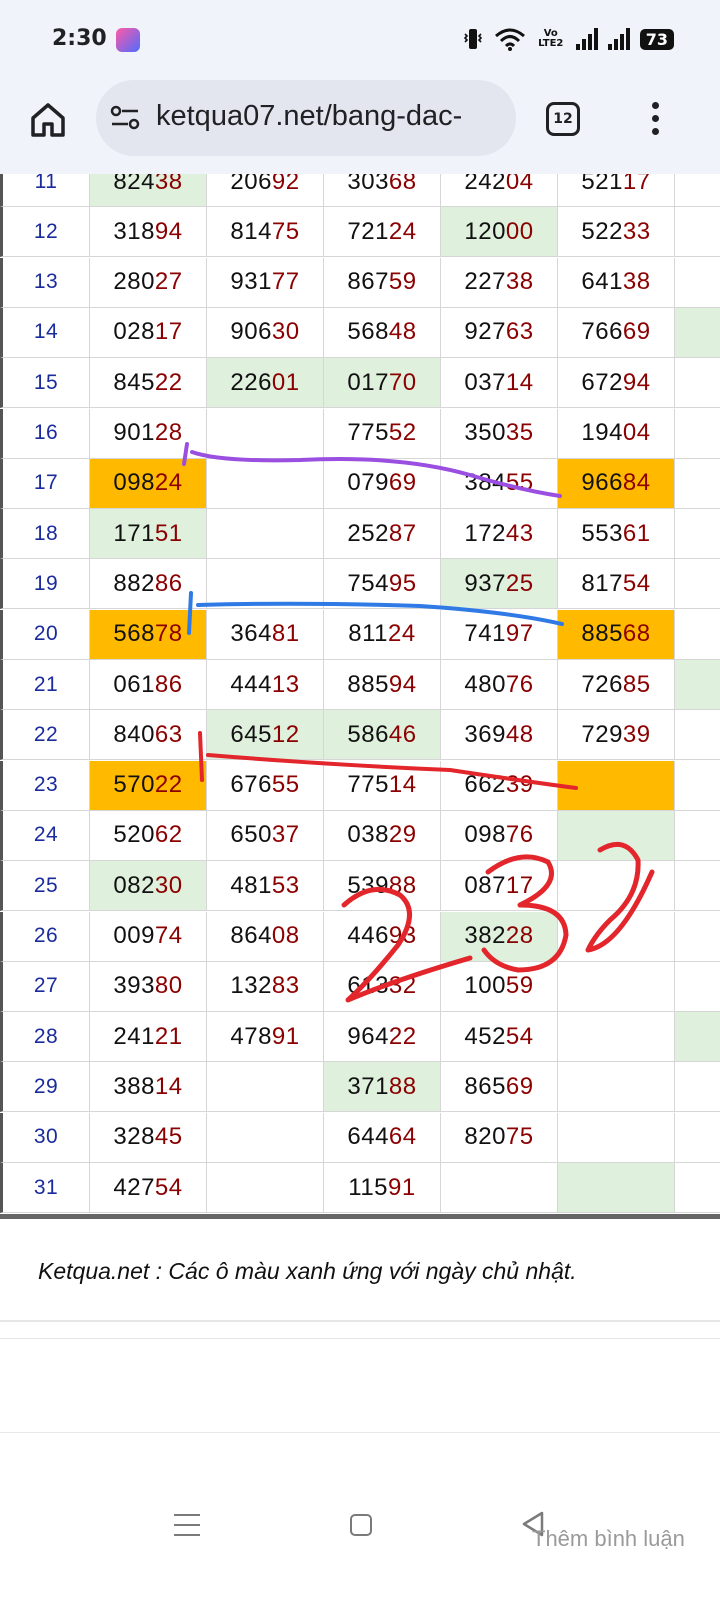 The image size is (720, 1604). I want to click on result-cell: 814 75, so click(265, 232).